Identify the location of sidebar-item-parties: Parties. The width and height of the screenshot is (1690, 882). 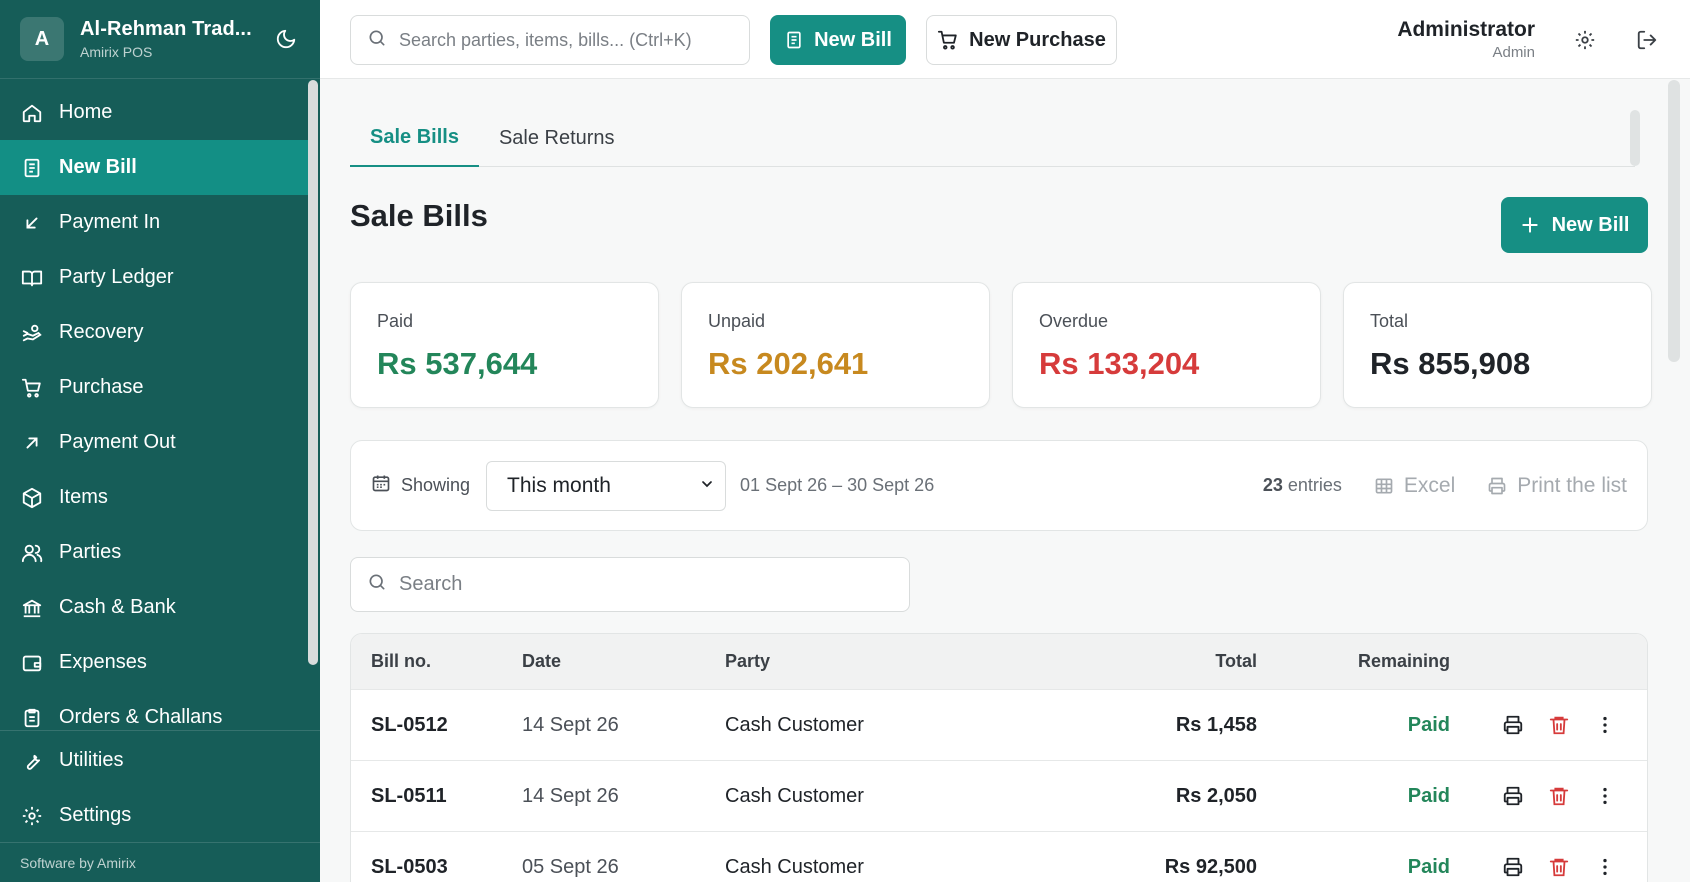
(154, 552).